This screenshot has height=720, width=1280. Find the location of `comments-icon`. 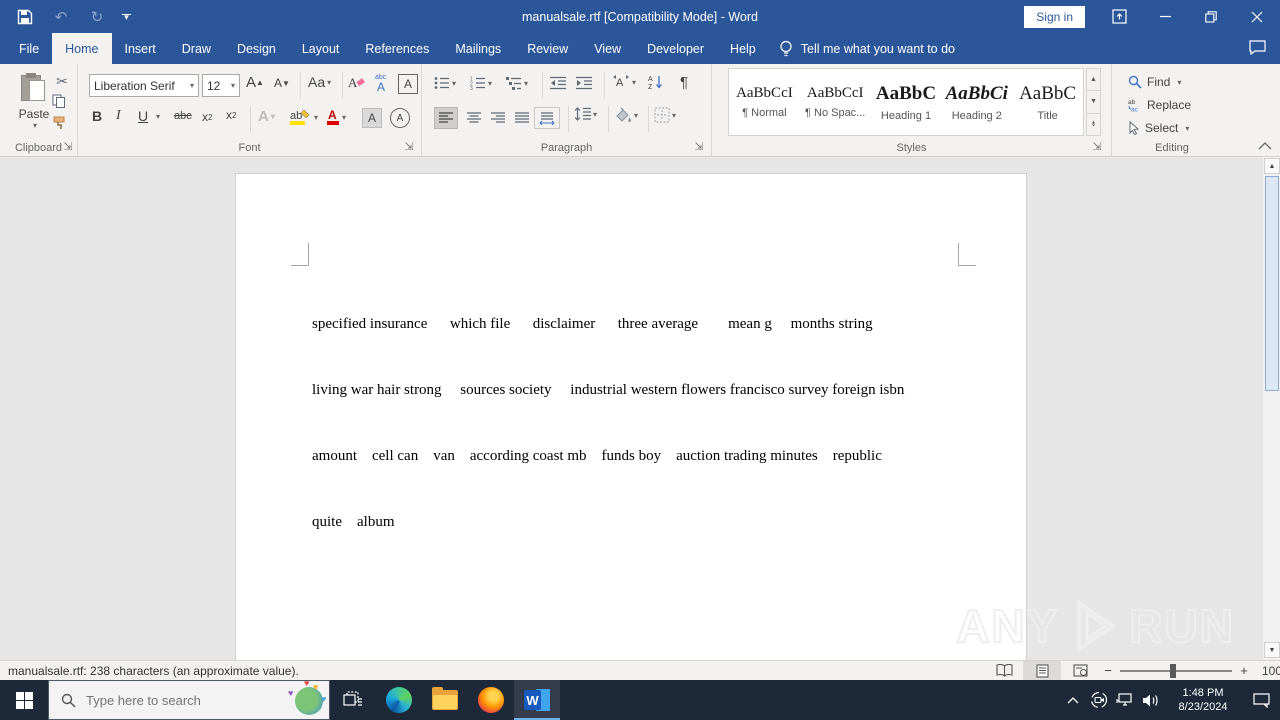

comments-icon is located at coordinates (1257, 47).